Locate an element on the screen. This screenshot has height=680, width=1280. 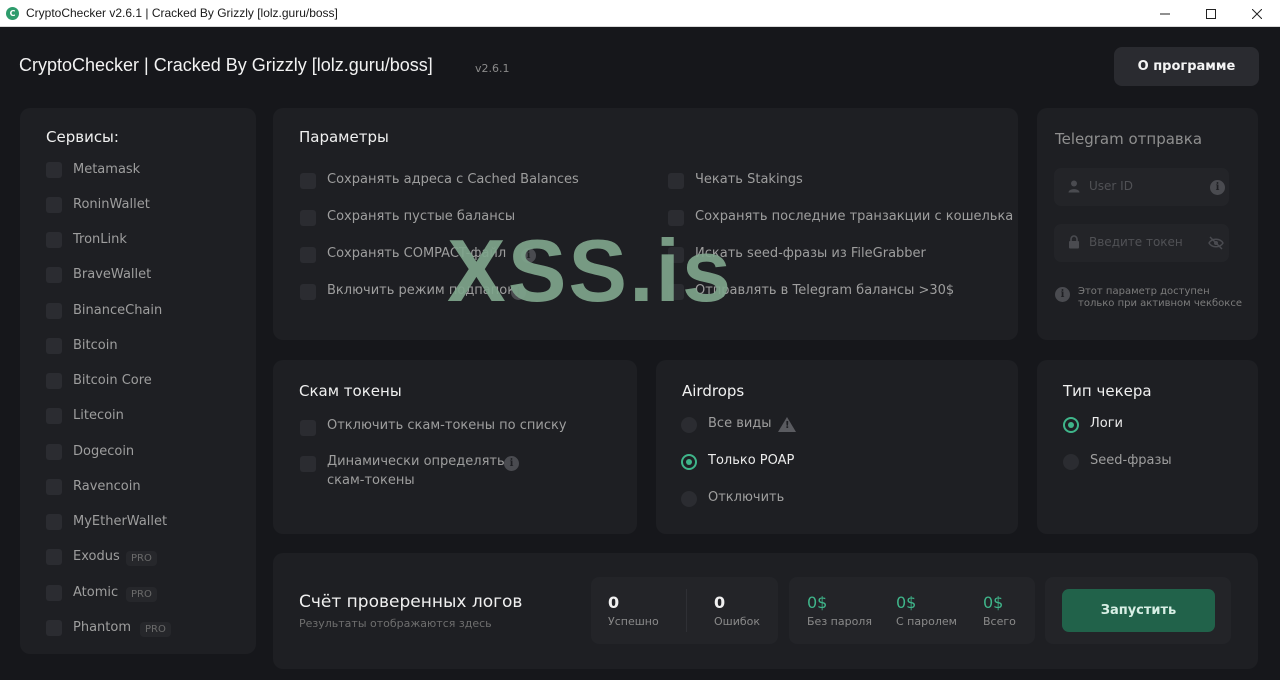
telegram-note-line2: только при активном чекбоксе is located at coordinates (1160, 303).